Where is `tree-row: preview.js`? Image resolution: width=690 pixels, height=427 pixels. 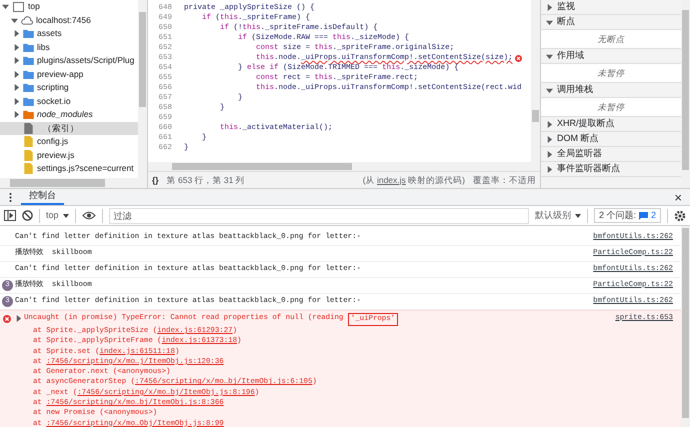
tree-row: preview.js is located at coordinates (69, 155).